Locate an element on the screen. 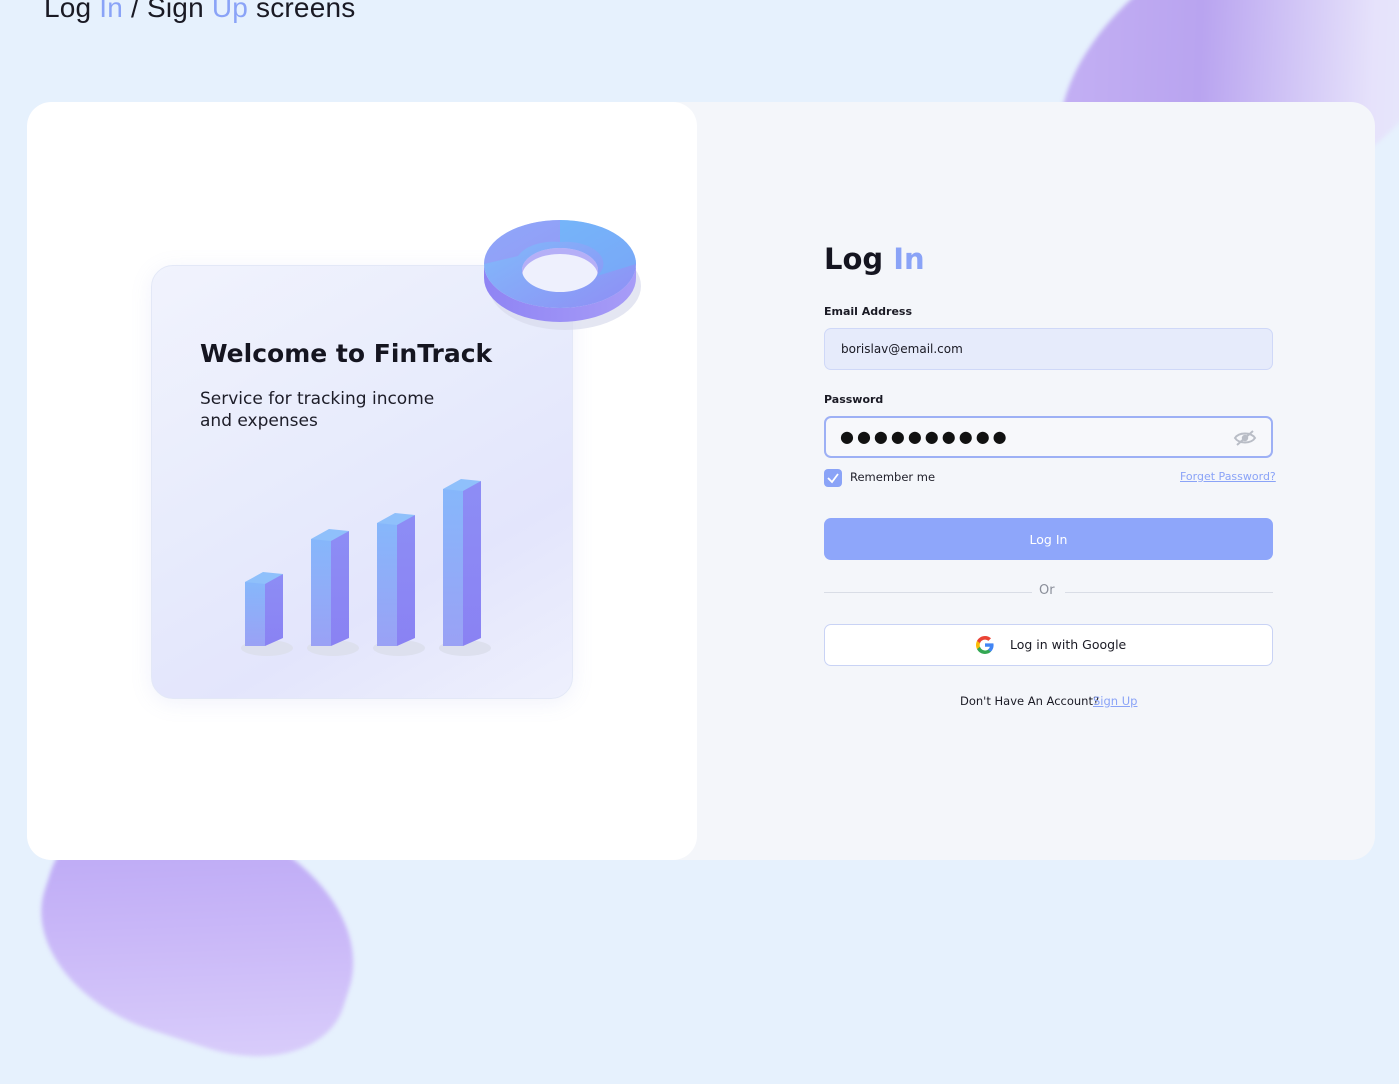 The image size is (1399, 1084). check-icon is located at coordinates (833, 478).